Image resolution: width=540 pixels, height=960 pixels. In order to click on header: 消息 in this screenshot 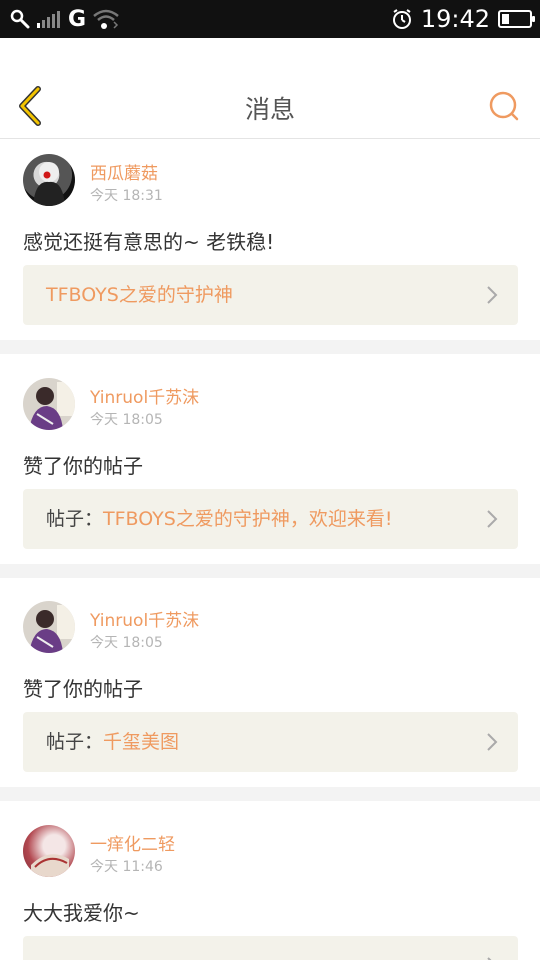, I will do `click(270, 88)`.